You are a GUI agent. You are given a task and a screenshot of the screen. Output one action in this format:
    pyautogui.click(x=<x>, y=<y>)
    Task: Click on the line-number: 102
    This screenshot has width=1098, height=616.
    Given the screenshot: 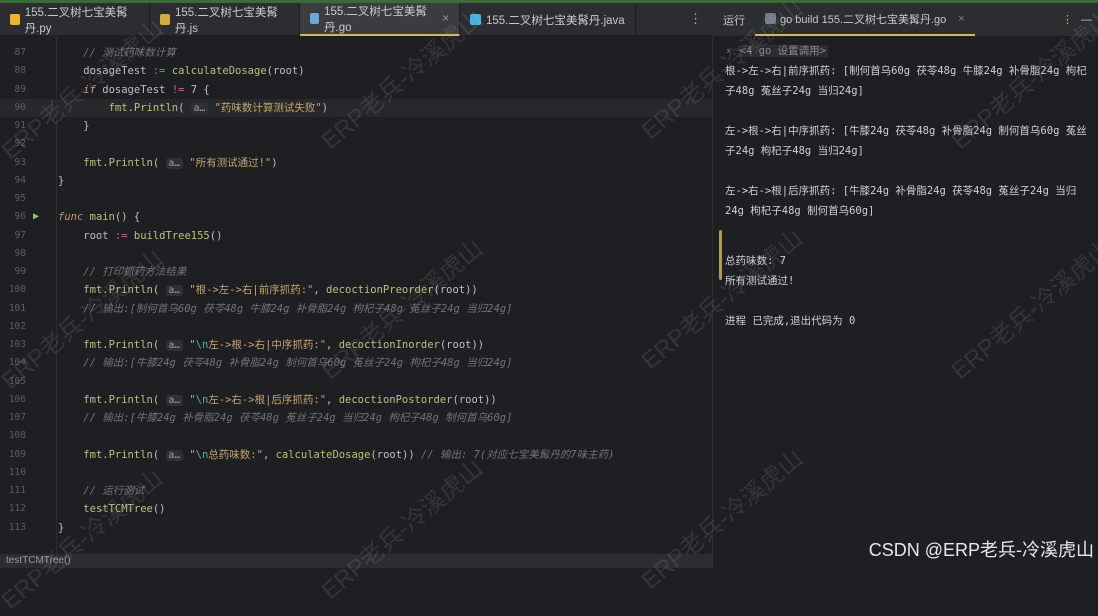 What is the action you would take?
    pyautogui.click(x=17, y=326)
    